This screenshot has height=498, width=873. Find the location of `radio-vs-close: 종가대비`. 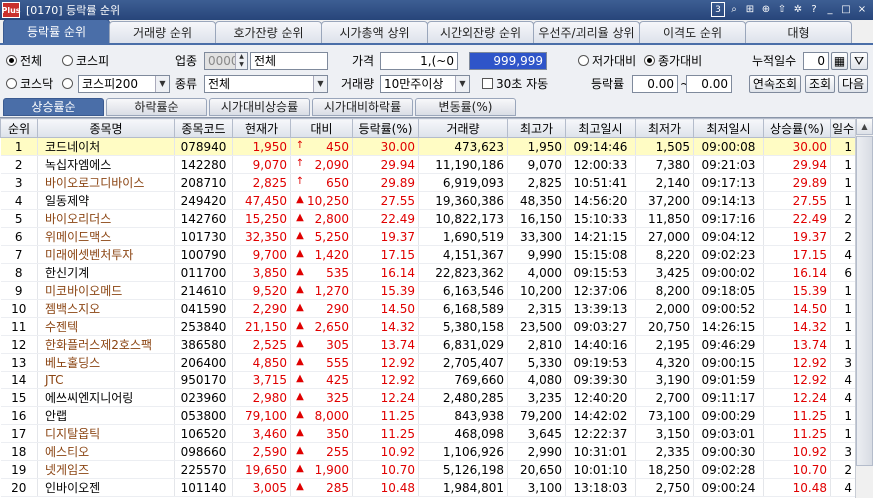

radio-vs-close: 종가대비 is located at coordinates (673, 61).